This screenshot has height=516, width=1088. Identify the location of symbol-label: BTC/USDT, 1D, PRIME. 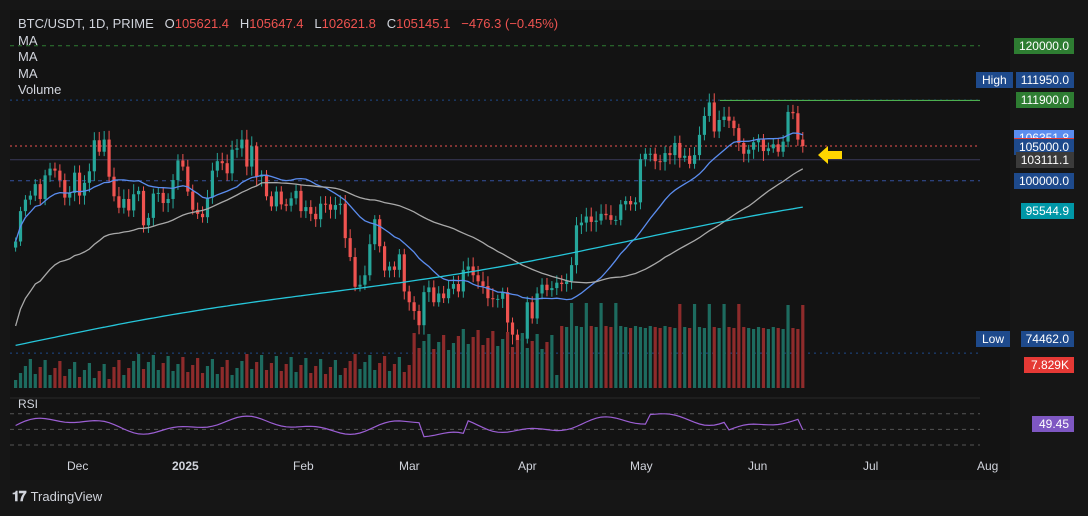
(86, 23).